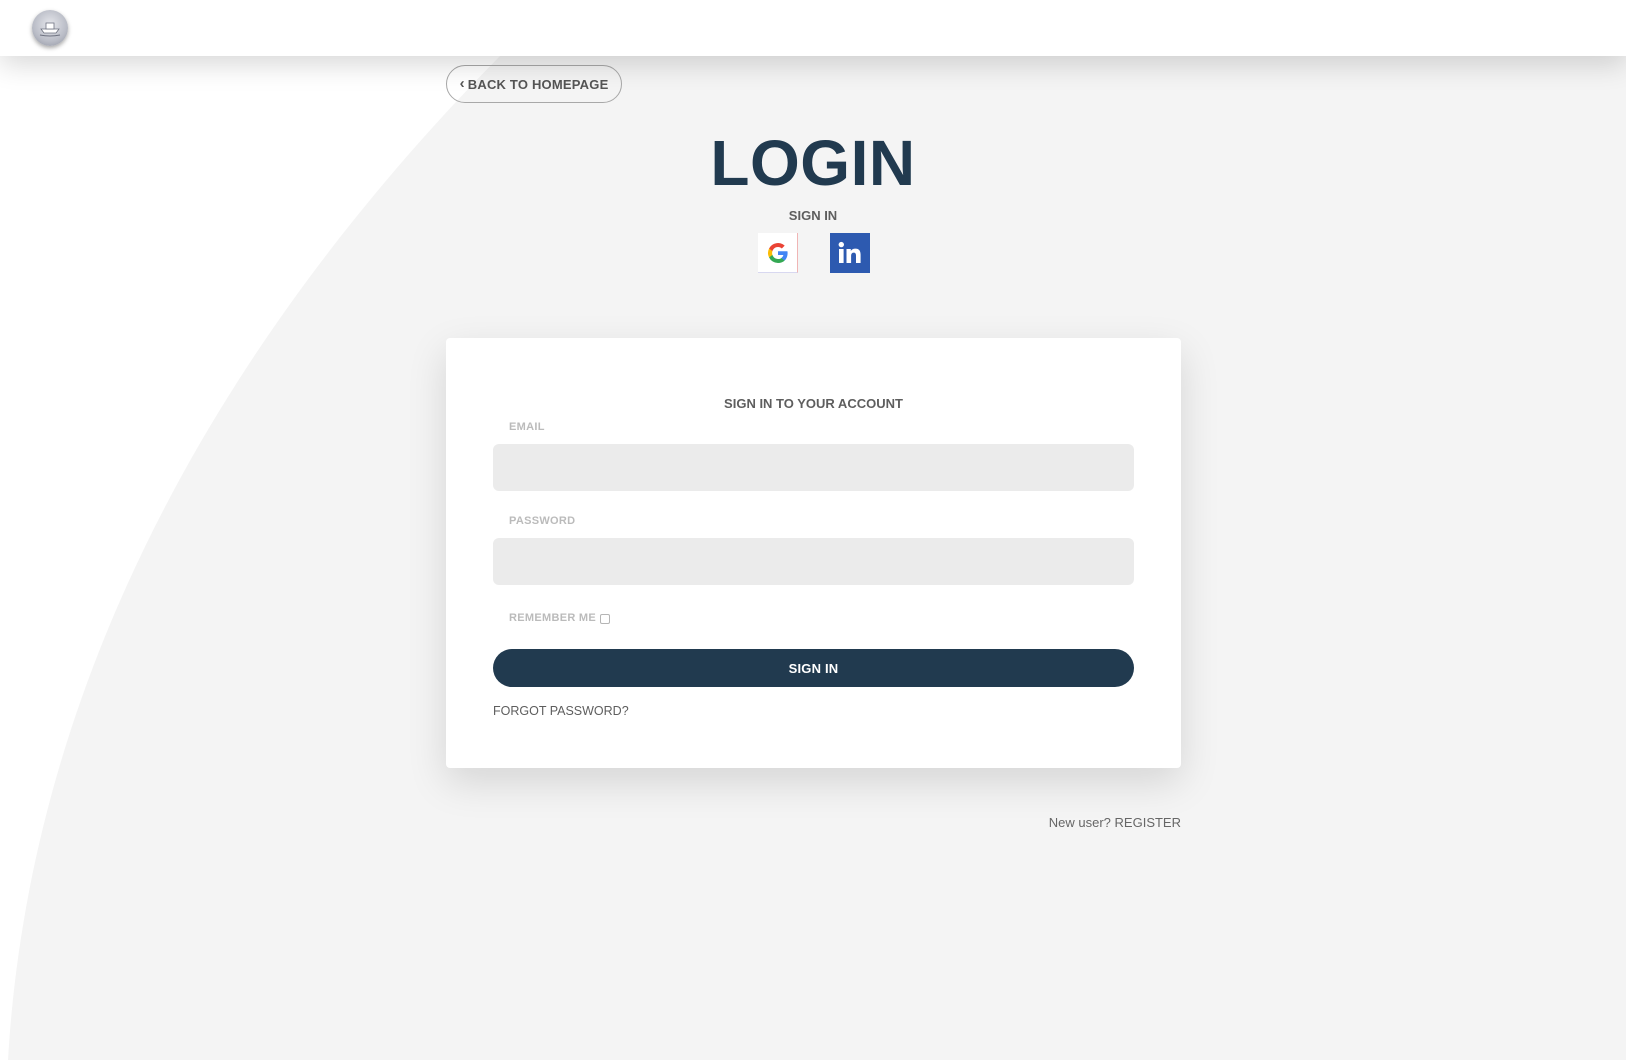 The height and width of the screenshot is (1060, 1626). Describe the element at coordinates (553, 618) in the screenshot. I see `remember-me-label: REMEMBER ME` at that location.